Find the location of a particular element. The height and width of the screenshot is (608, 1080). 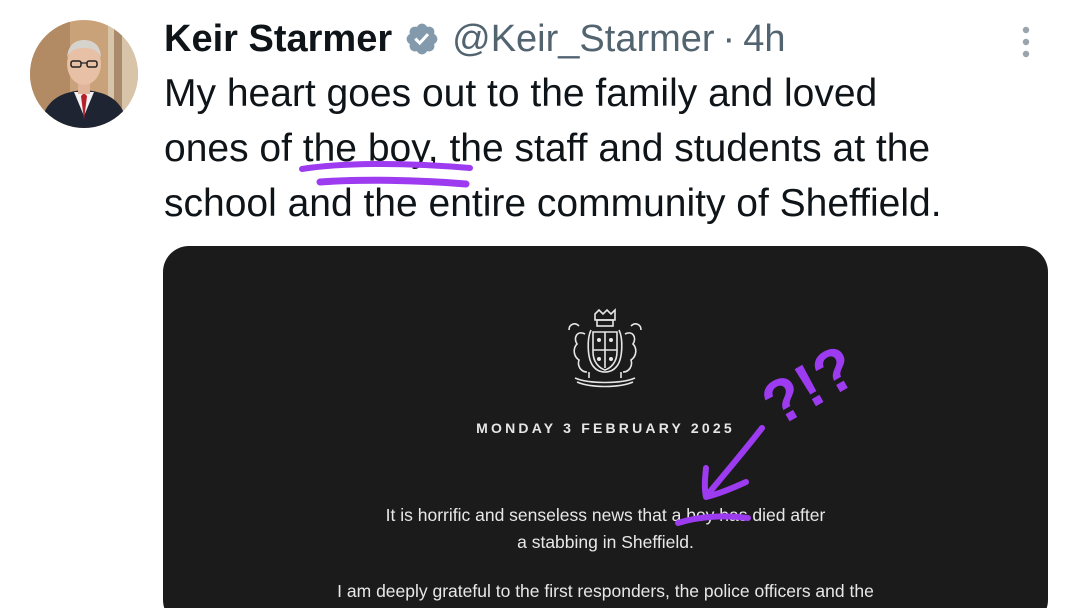

avatar-photo is located at coordinates (84, 74).